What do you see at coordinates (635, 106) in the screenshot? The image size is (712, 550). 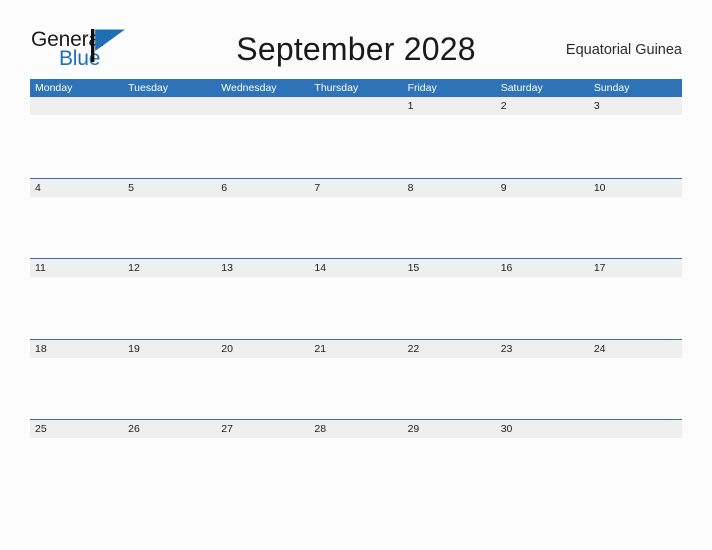 I see `day-cell: 3` at bounding box center [635, 106].